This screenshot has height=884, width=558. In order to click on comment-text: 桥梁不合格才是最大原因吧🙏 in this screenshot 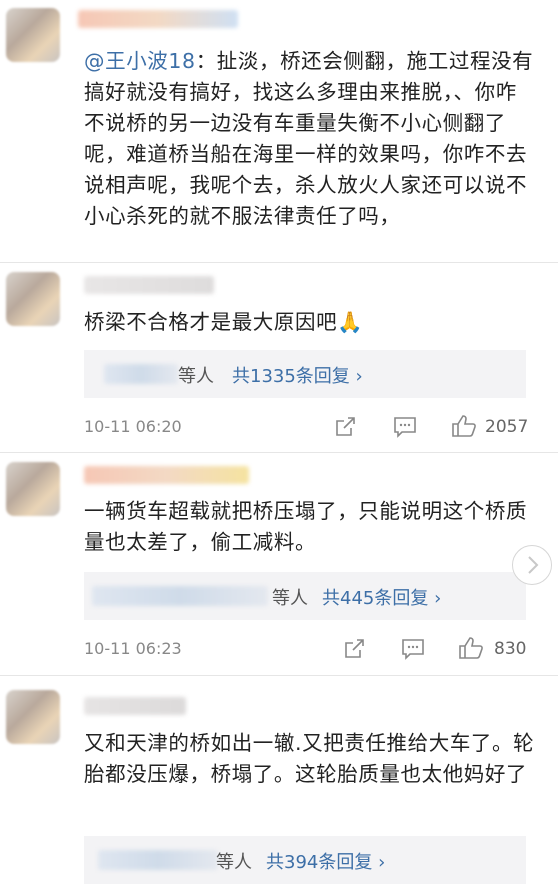, I will do `click(224, 322)`.